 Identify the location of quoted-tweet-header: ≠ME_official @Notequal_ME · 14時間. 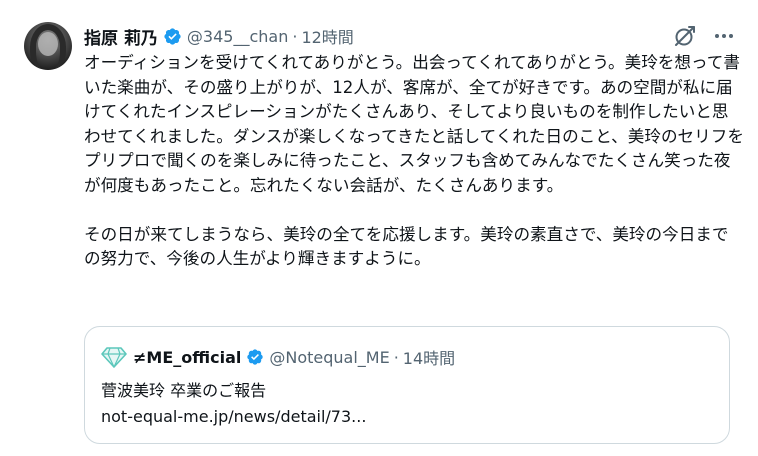
(278, 357).